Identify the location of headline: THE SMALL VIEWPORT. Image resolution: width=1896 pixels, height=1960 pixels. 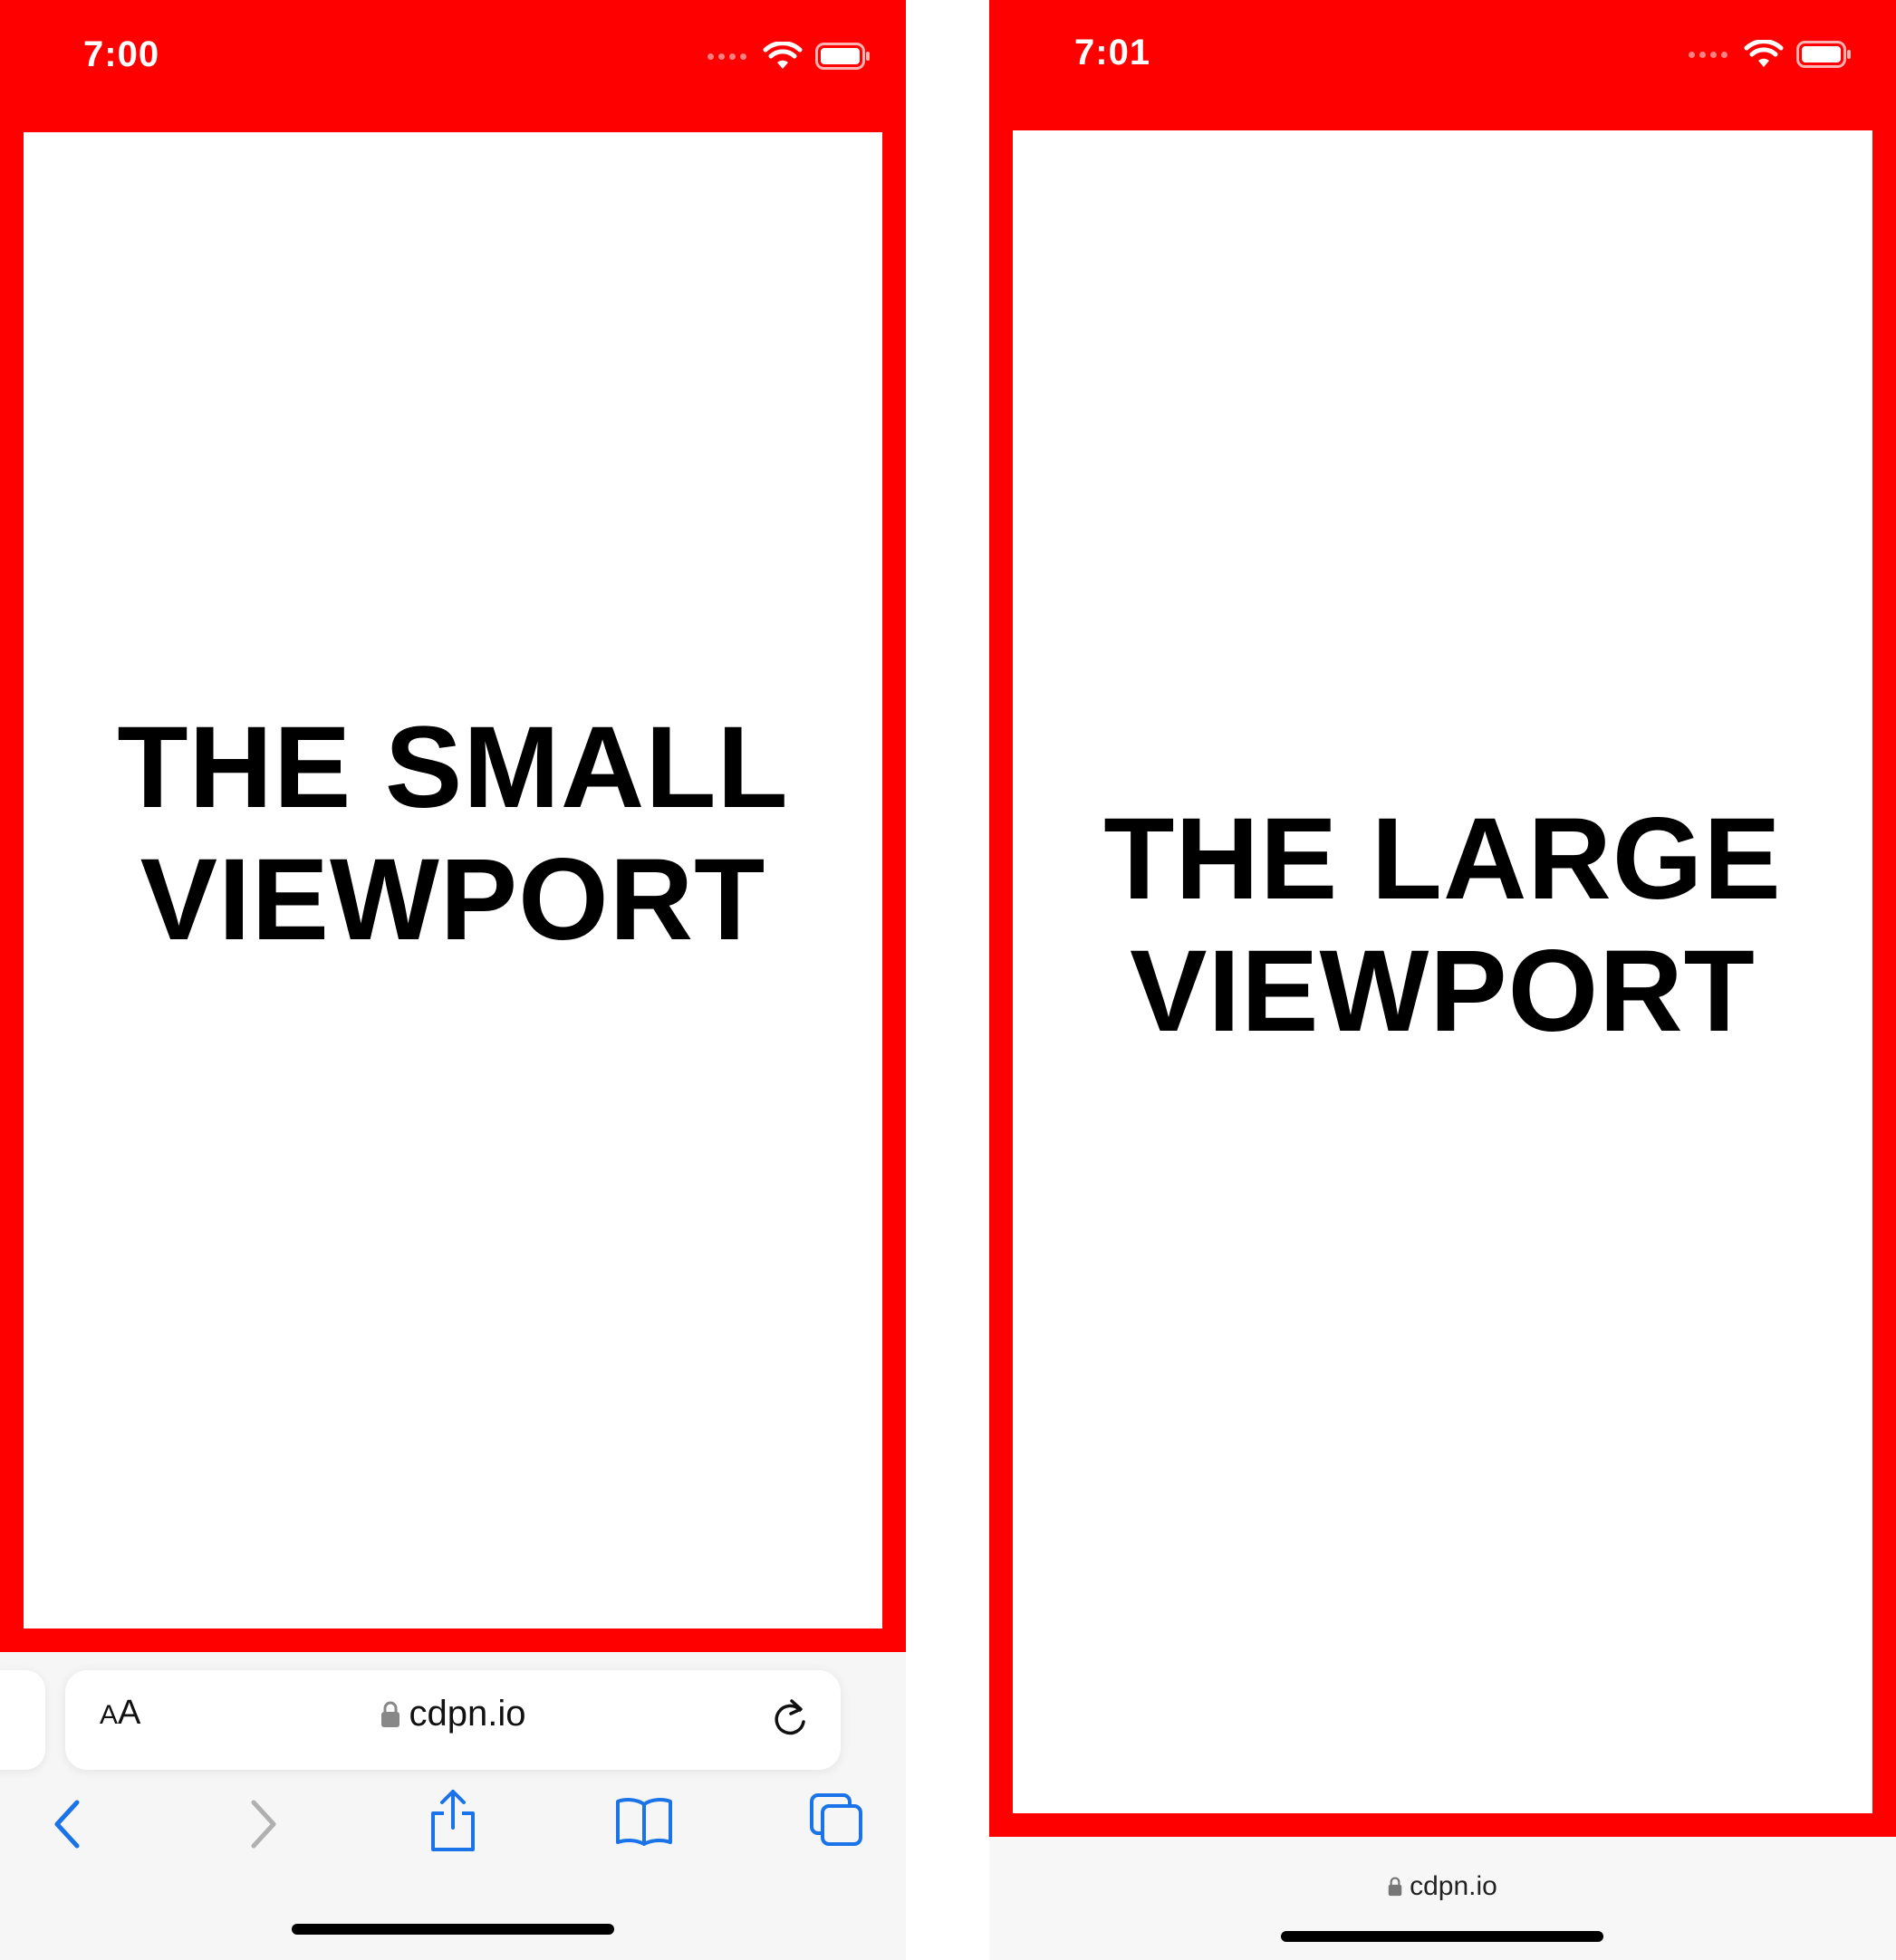
(453, 834).